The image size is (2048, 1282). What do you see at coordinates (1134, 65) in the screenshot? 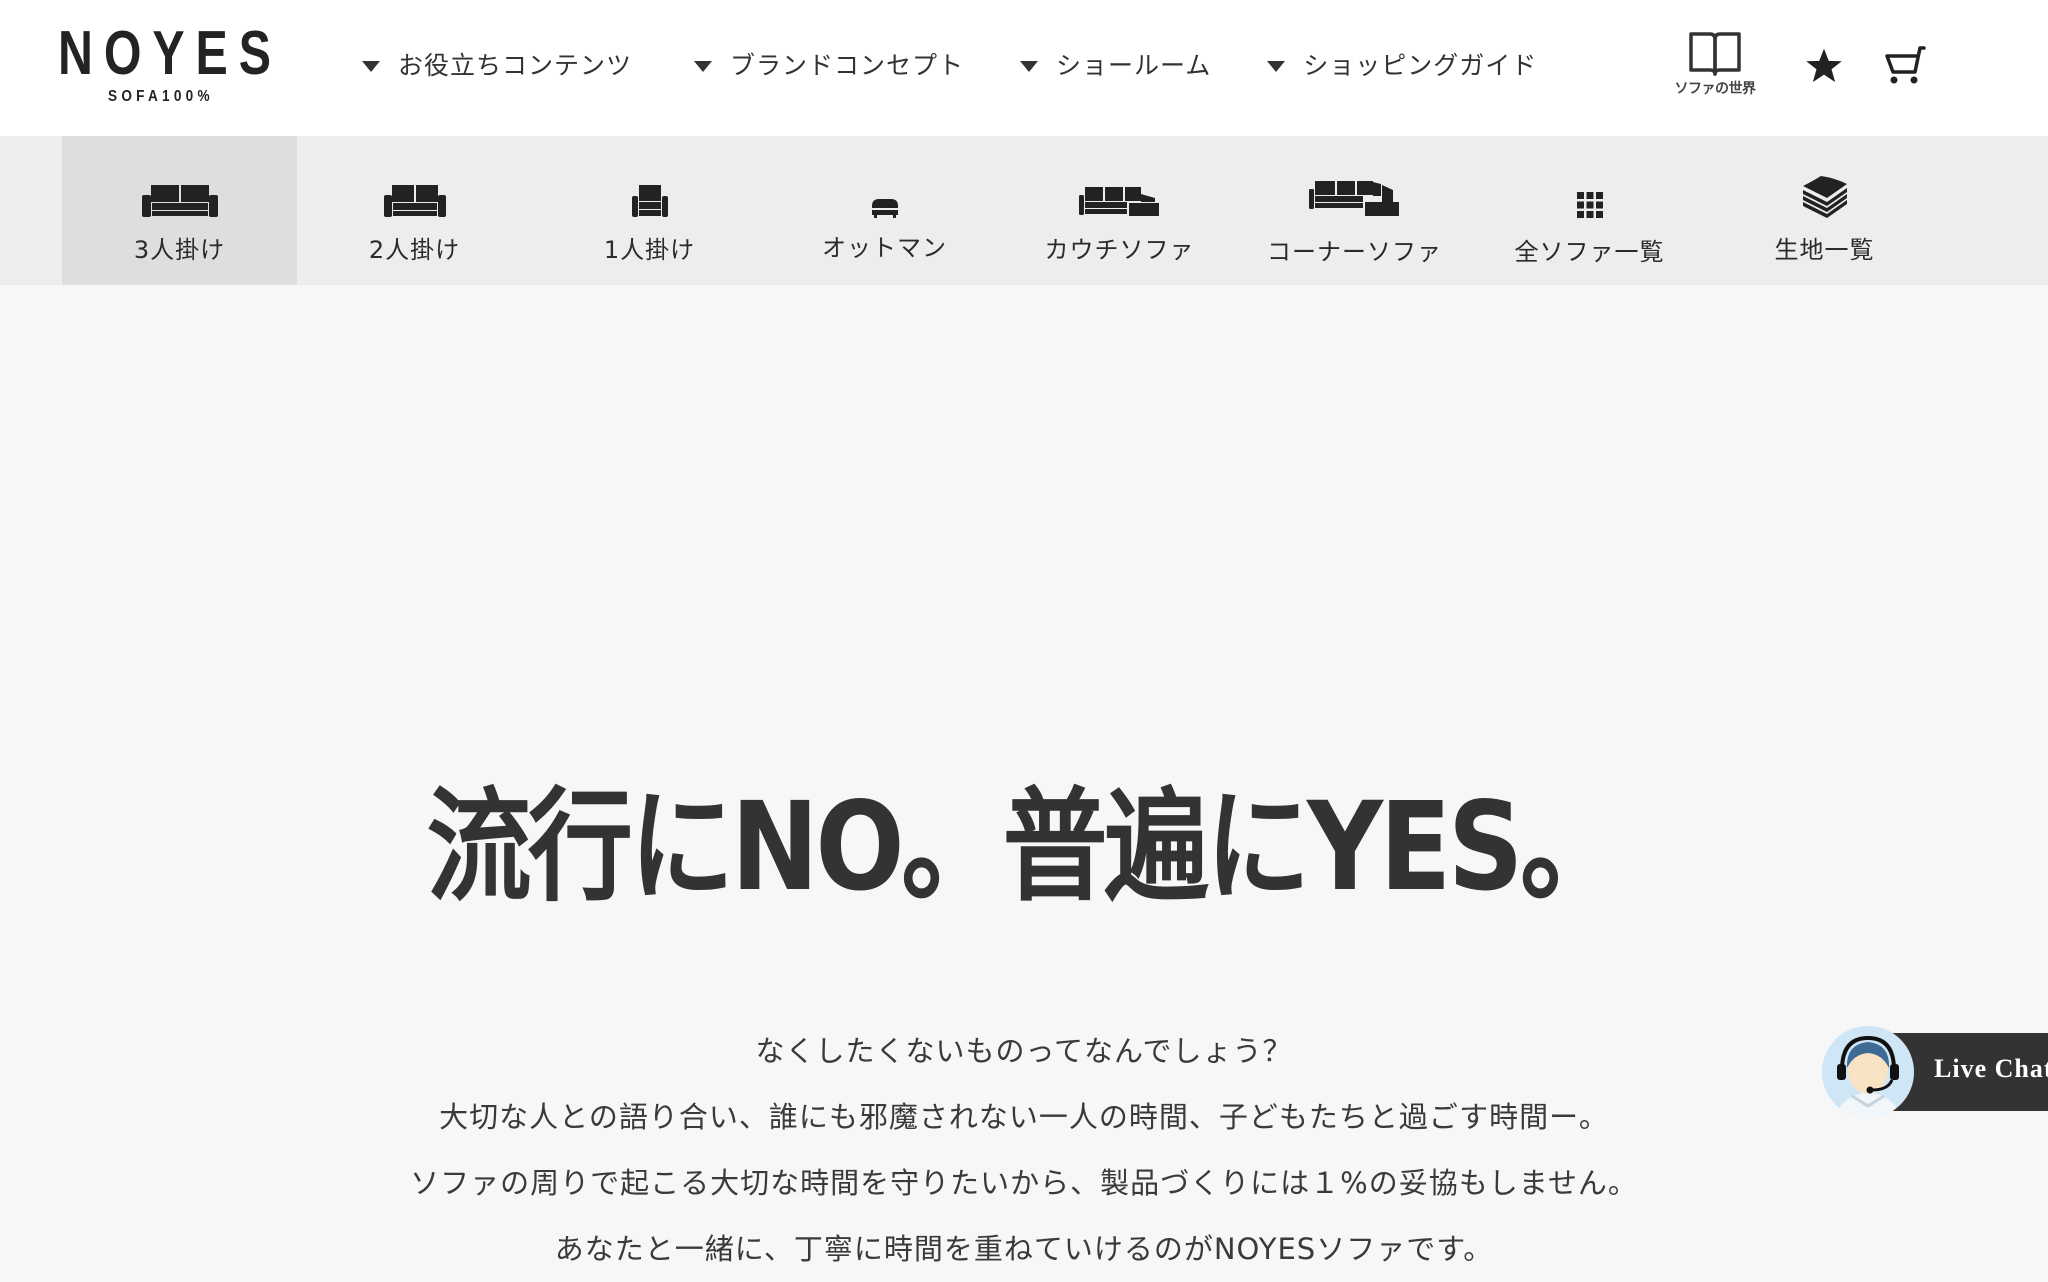
I see `nav-item-label: ショールーム` at bounding box center [1134, 65].